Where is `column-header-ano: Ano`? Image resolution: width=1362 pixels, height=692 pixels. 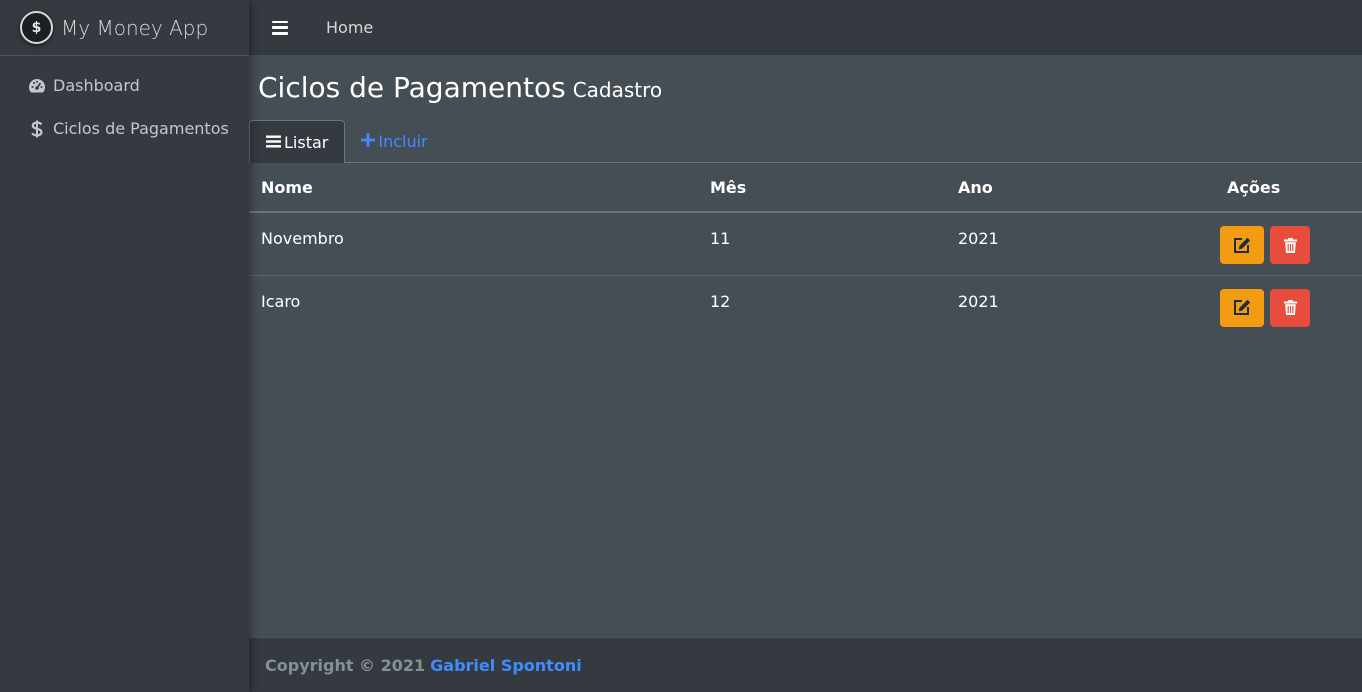 column-header-ano: Ano is located at coordinates (1080, 188).